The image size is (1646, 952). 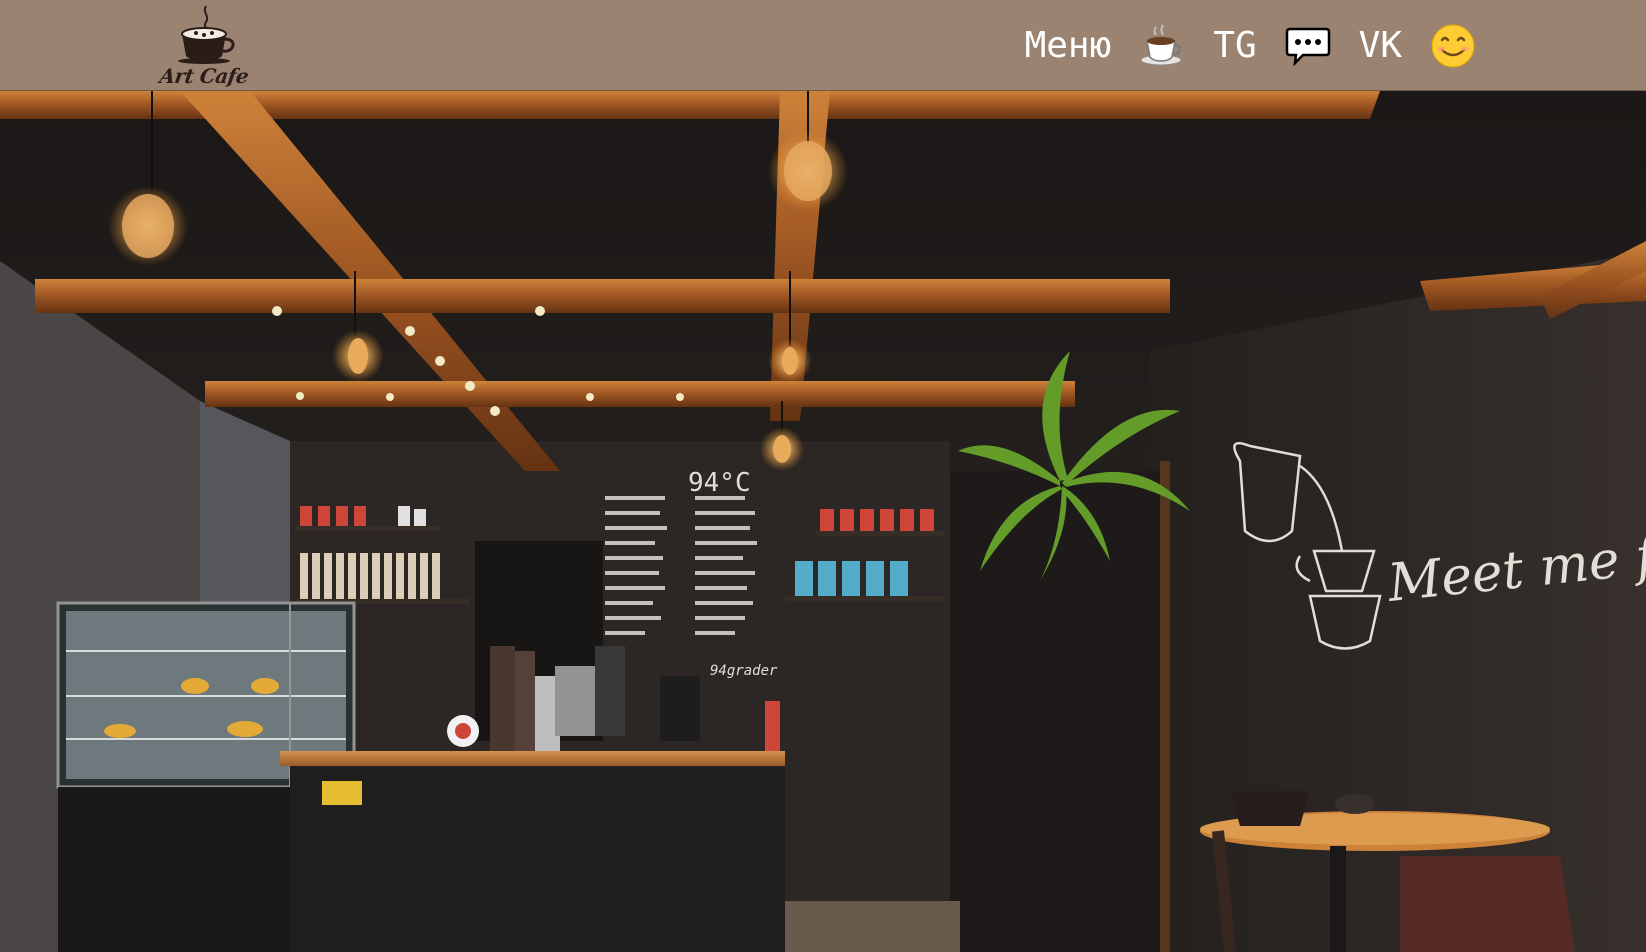 I want to click on nav-tg-link: TG, so click(x=1271, y=46).